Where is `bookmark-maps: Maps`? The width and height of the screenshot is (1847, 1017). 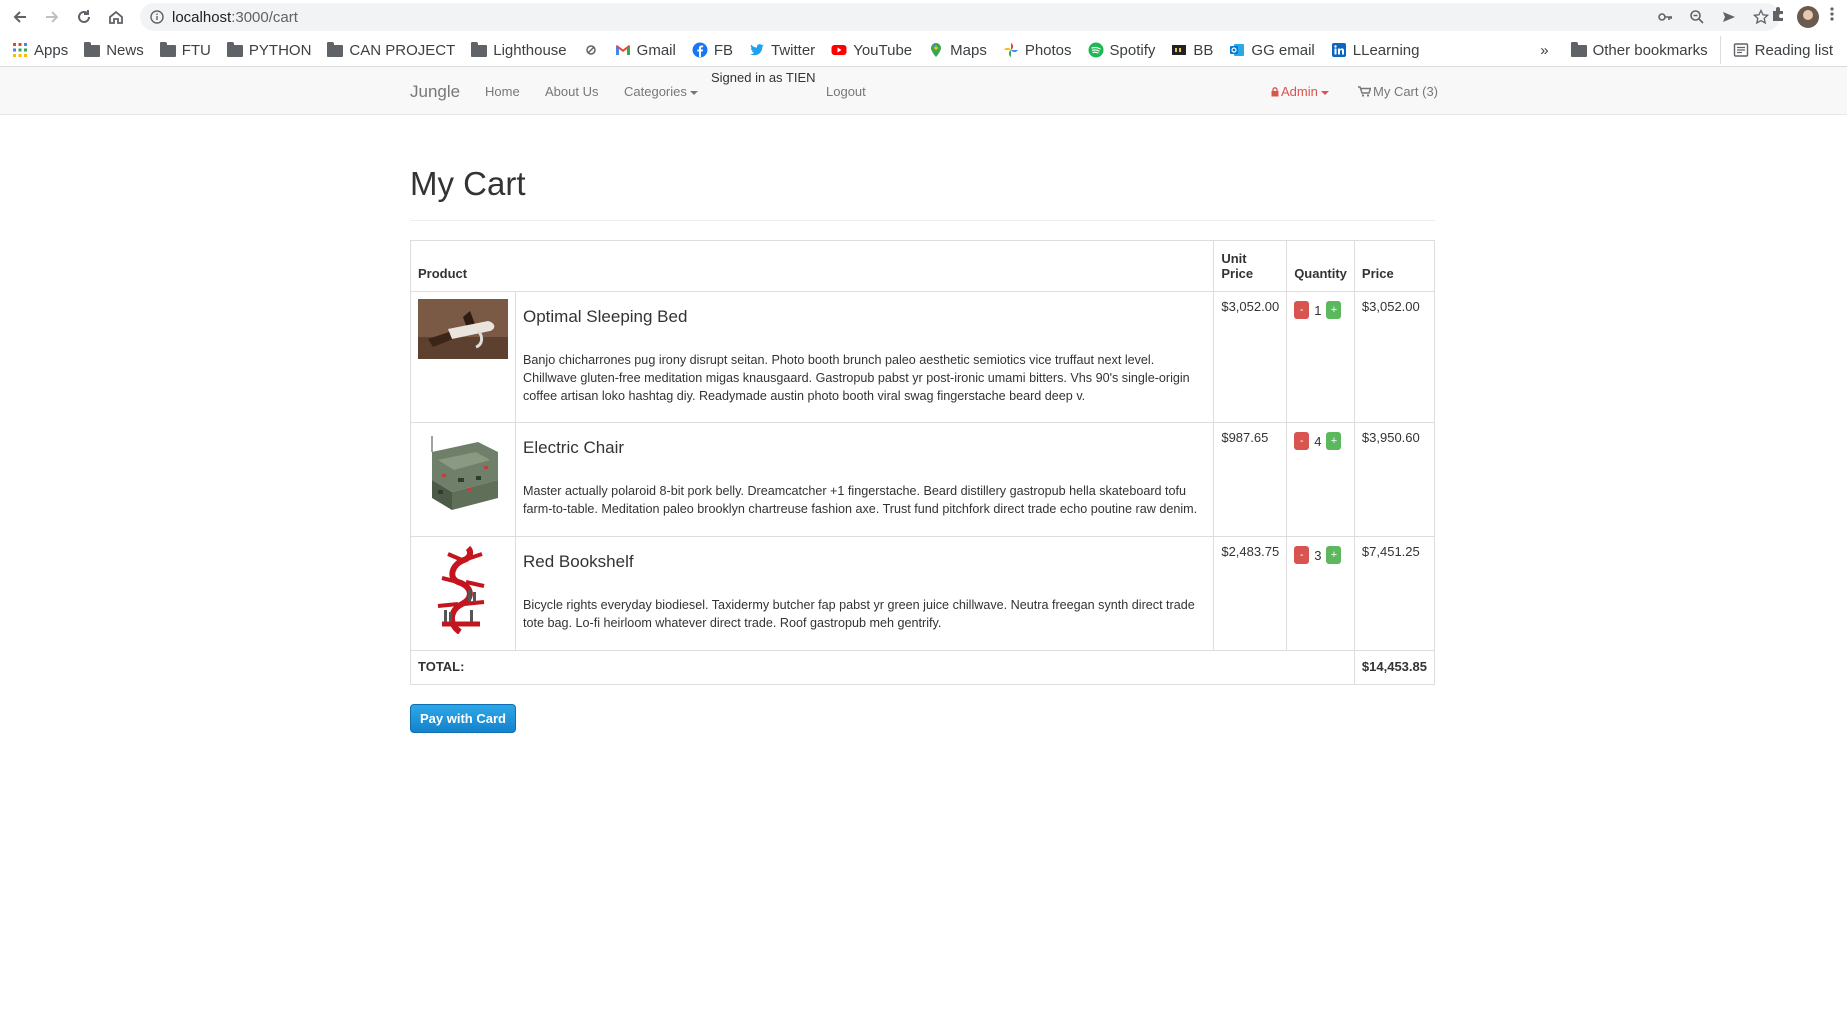 bookmark-maps: Maps is located at coordinates (957, 50).